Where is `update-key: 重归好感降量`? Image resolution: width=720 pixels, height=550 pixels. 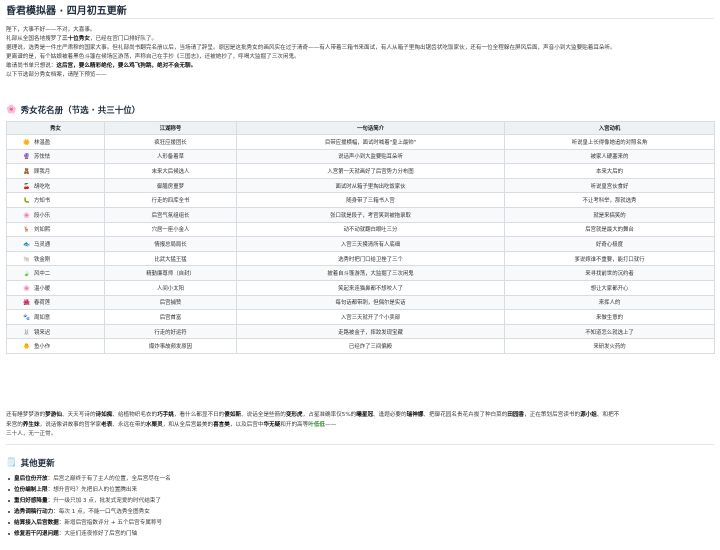 update-key: 重归好感降量 is located at coordinates (31, 501).